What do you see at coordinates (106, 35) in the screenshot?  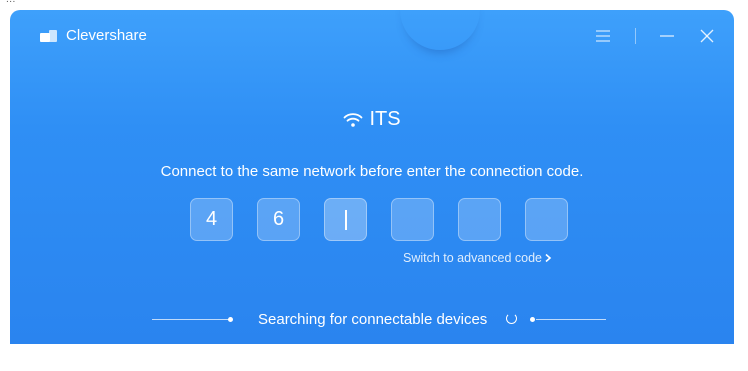 I see `app-title: Clevershare` at bounding box center [106, 35].